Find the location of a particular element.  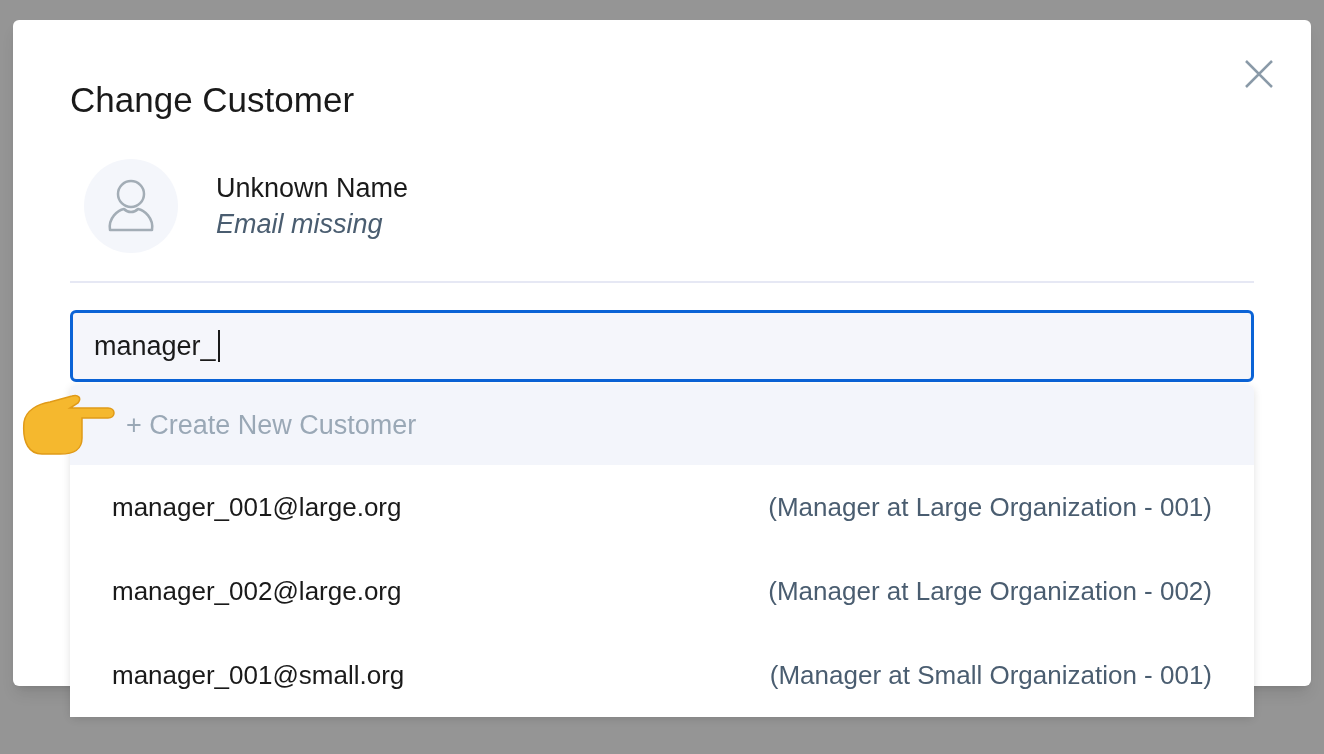

dialog-title: Change Customer is located at coordinates (213, 100).